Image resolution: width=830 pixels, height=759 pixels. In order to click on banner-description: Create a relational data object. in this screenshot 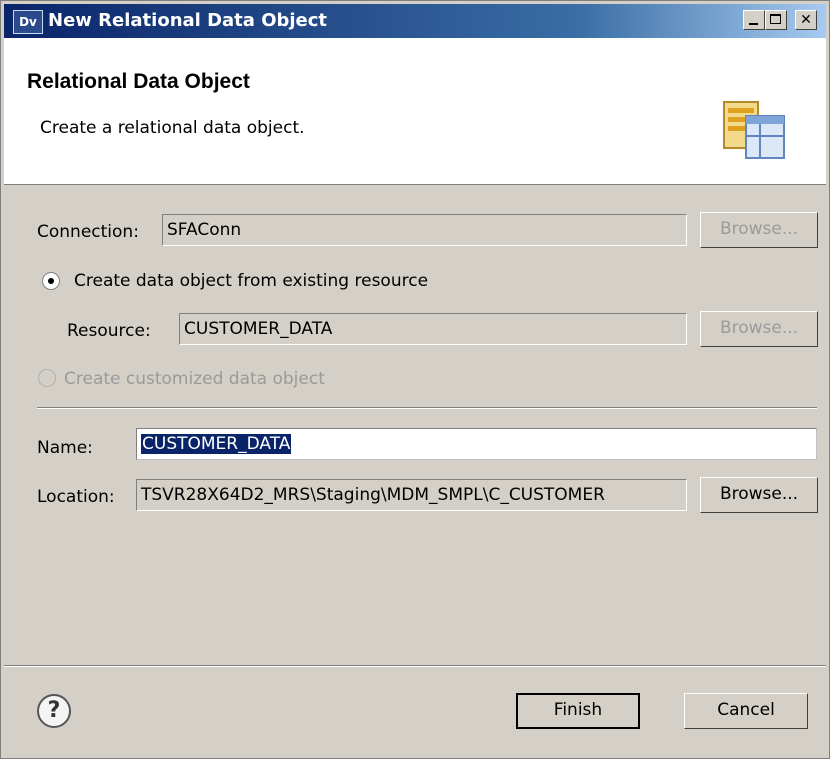, I will do `click(172, 128)`.